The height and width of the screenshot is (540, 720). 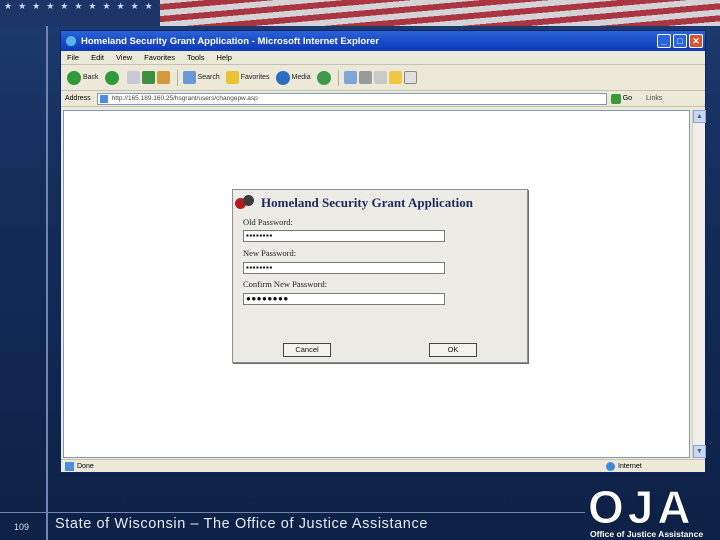 I want to click on maximize-button: □, so click(x=680, y=41).